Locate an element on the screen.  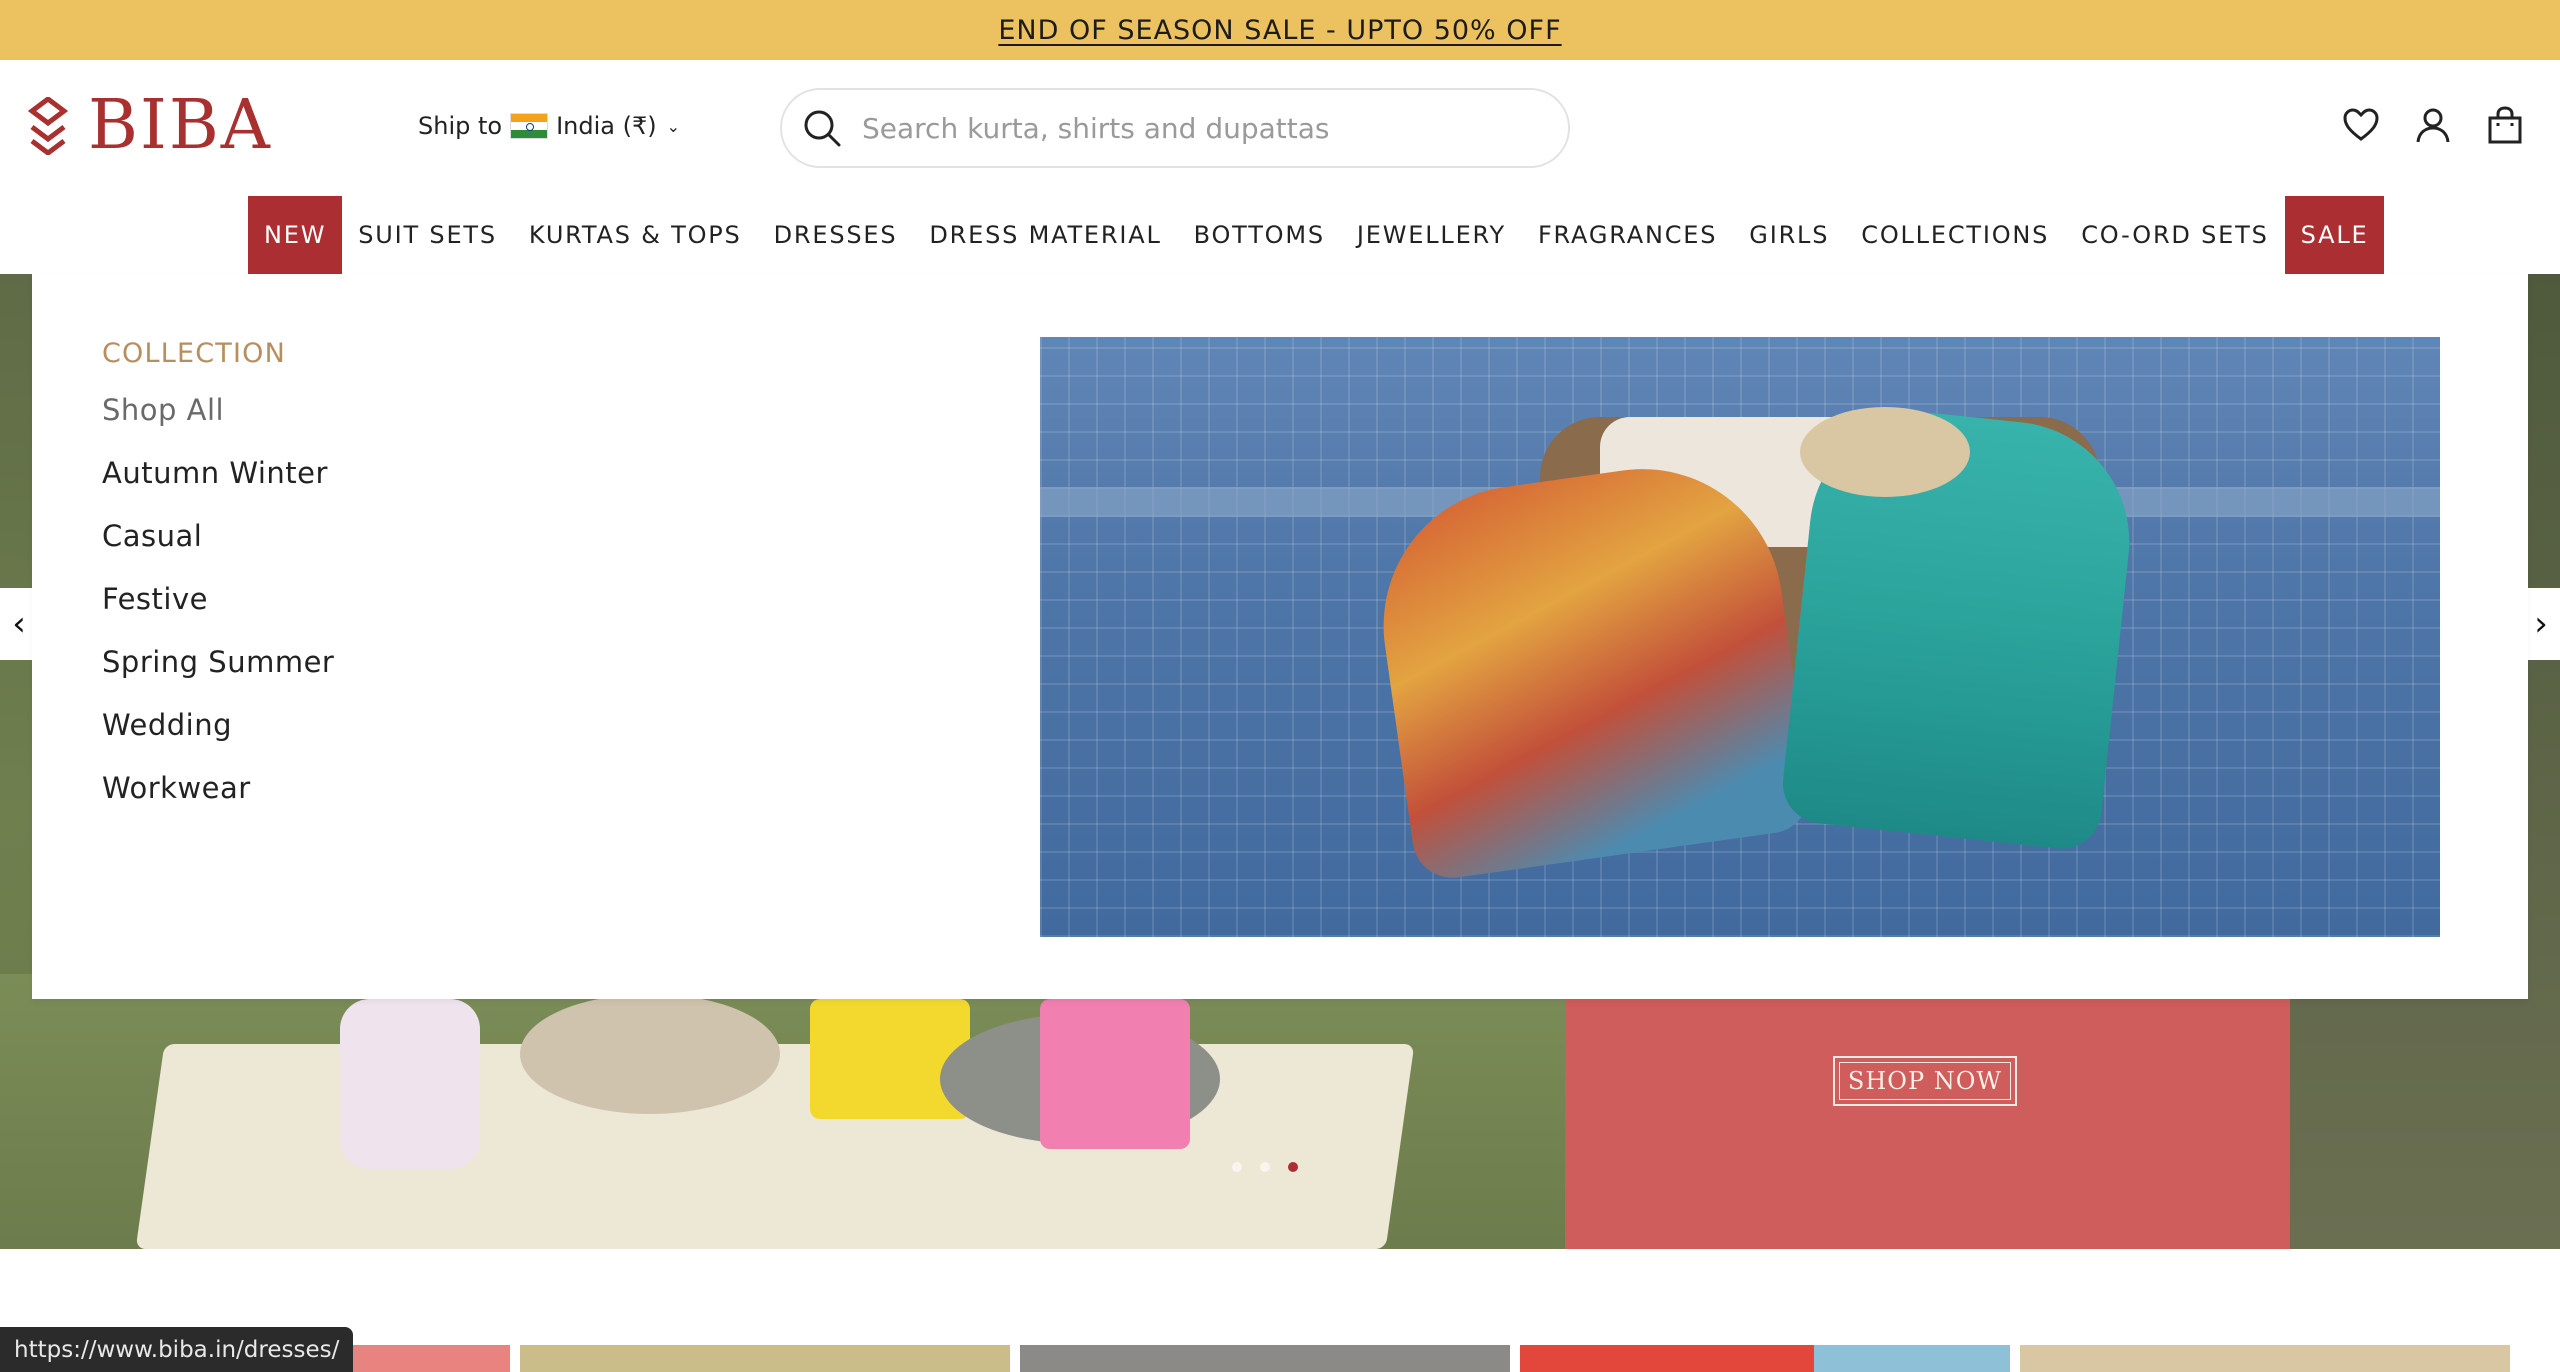
bag-icon is located at coordinates (2505, 125).